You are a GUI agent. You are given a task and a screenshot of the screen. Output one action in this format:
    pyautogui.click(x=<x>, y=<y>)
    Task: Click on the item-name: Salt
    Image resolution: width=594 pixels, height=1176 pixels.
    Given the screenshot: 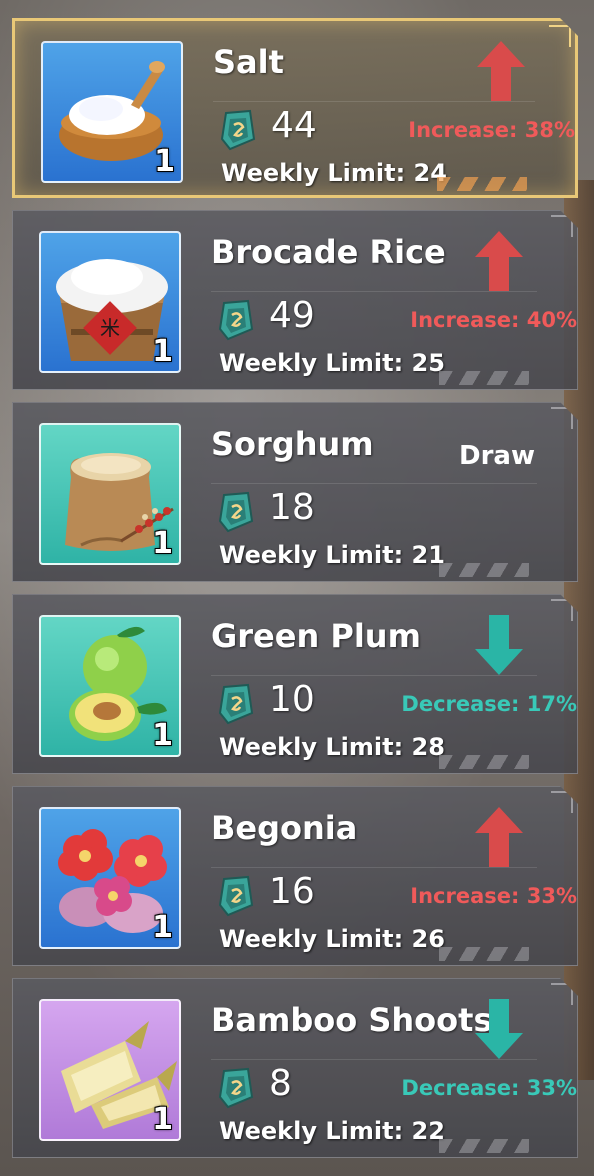 What is the action you would take?
    pyautogui.click(x=248, y=62)
    